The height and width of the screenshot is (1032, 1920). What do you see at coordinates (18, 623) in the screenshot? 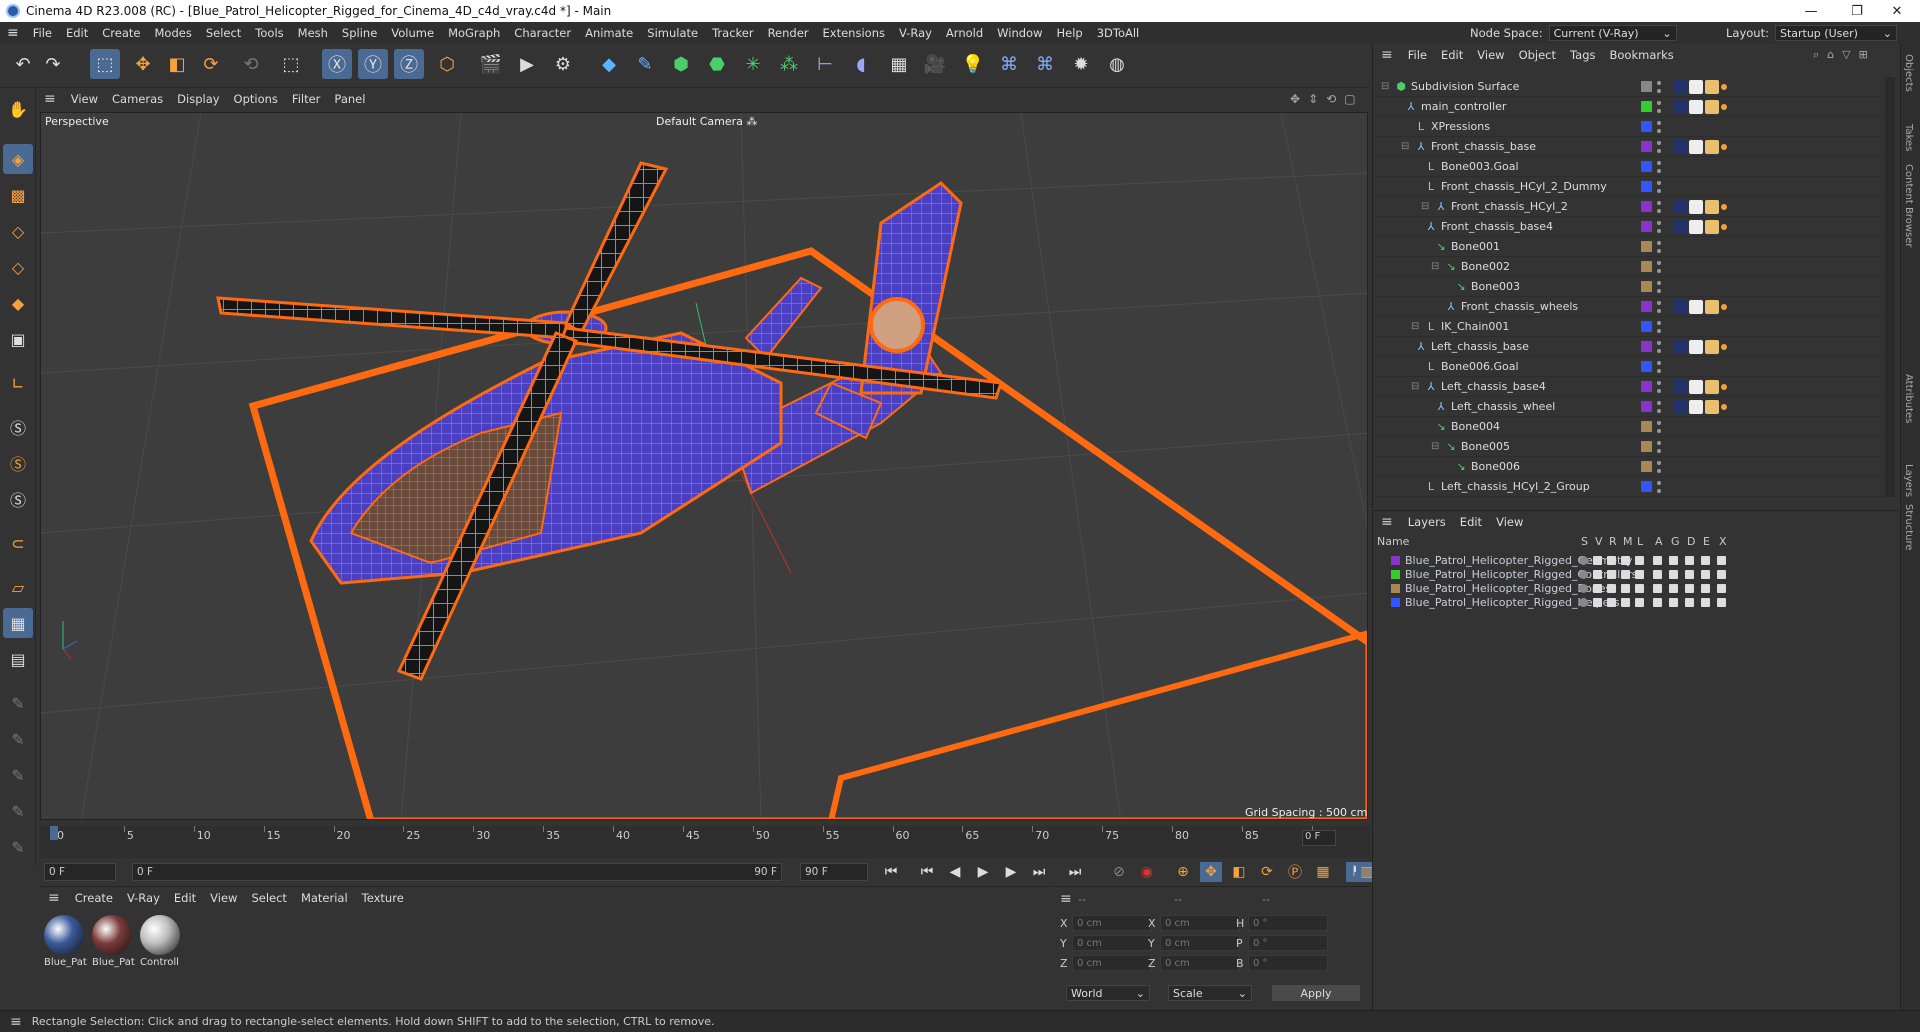
I see `grid-icon: ▦` at bounding box center [18, 623].